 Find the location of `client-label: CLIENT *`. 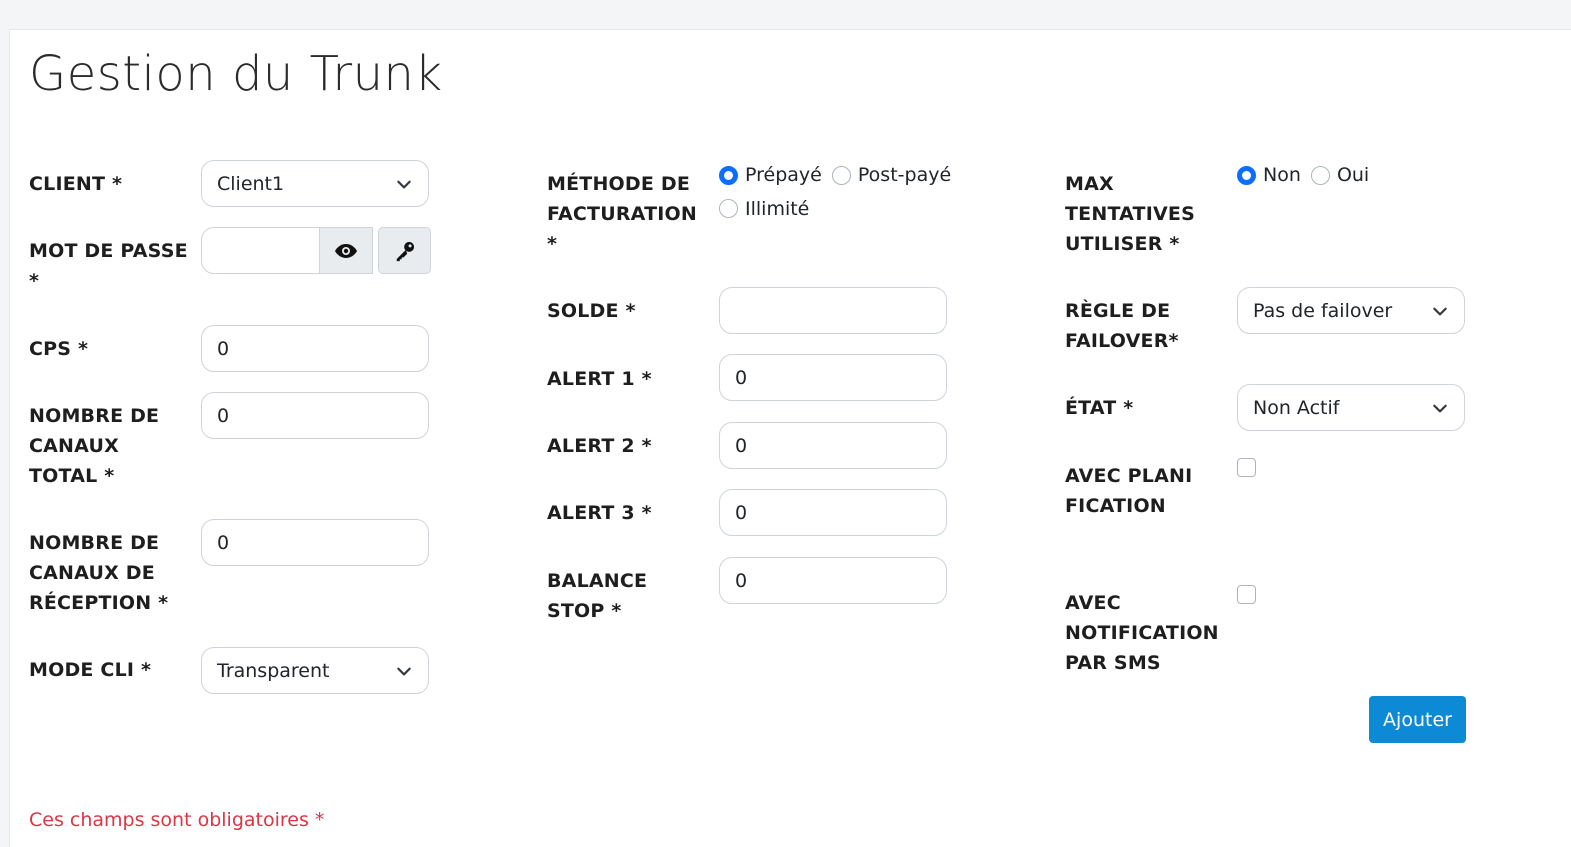

client-label: CLIENT * is located at coordinates (76, 184).